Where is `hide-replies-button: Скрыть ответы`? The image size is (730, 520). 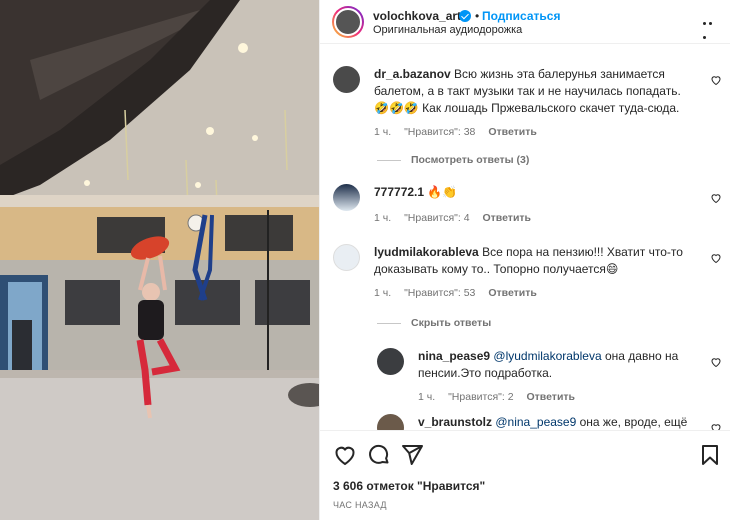
hide-replies-button: Скрыть ответы is located at coordinates (434, 323).